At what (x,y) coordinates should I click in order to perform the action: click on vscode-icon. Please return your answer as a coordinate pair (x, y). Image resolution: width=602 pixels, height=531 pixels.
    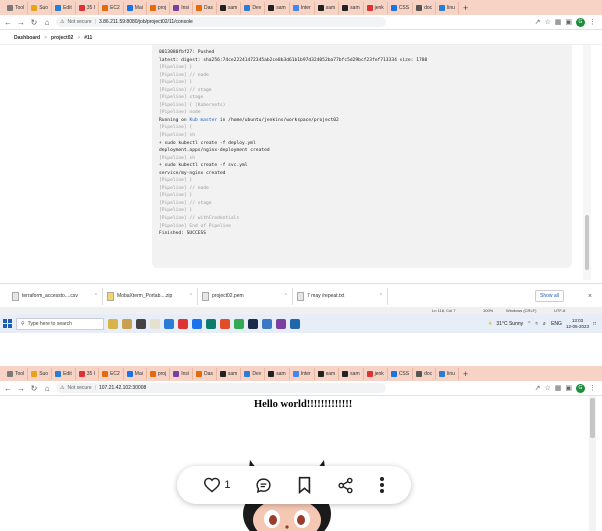
    Looking at the image, I should click on (295, 323).